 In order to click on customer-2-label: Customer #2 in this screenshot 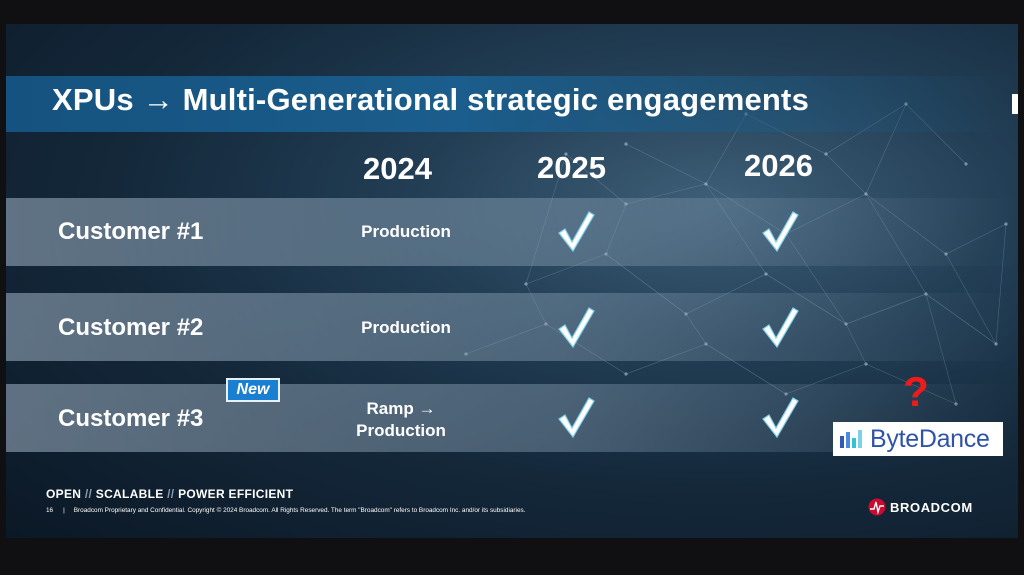, I will do `click(131, 327)`.